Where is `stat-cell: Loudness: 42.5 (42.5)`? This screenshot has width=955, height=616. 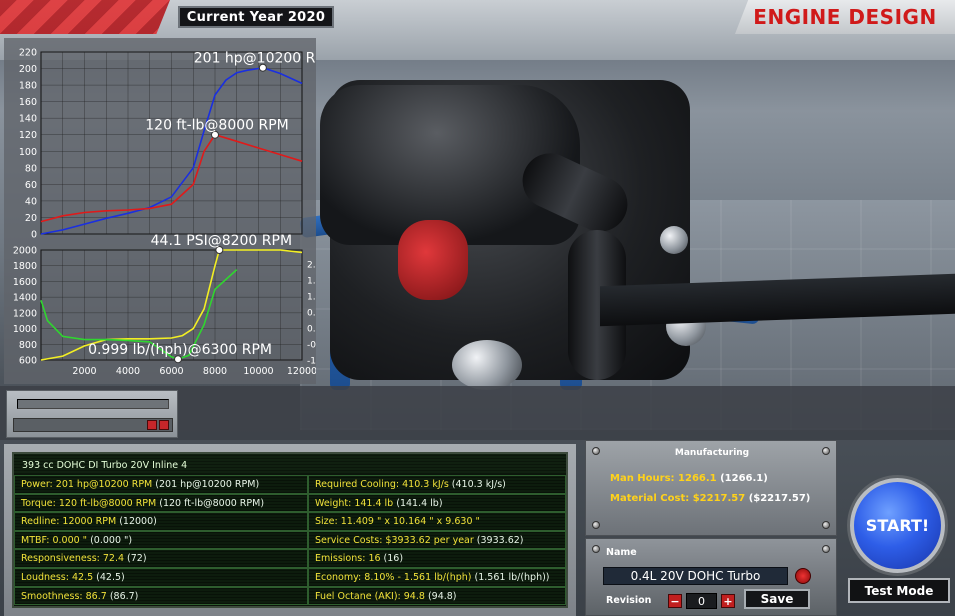 stat-cell: Loudness: 42.5 (42.5) is located at coordinates (161, 577).